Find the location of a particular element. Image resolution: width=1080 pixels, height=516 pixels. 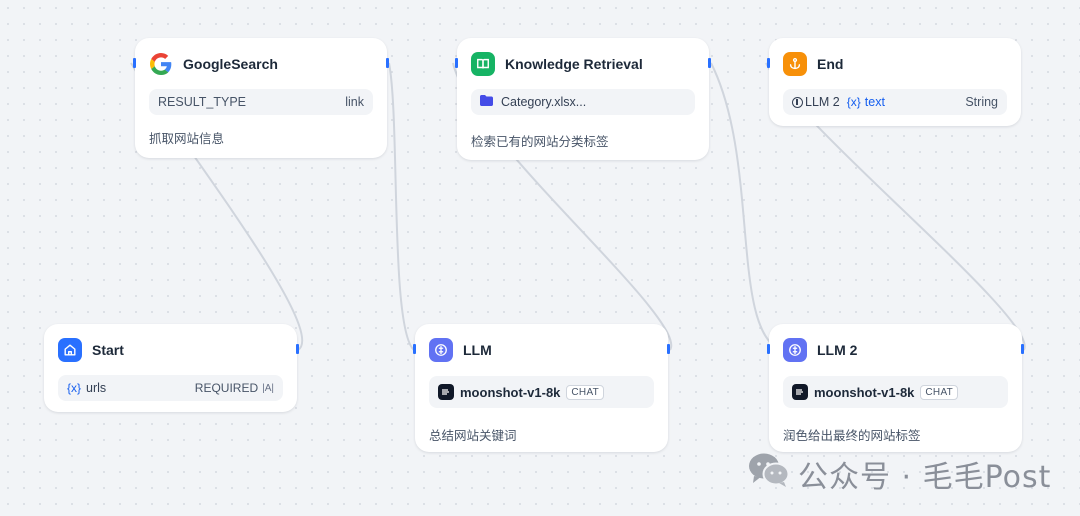

llm2-input-handle is located at coordinates (768, 349).